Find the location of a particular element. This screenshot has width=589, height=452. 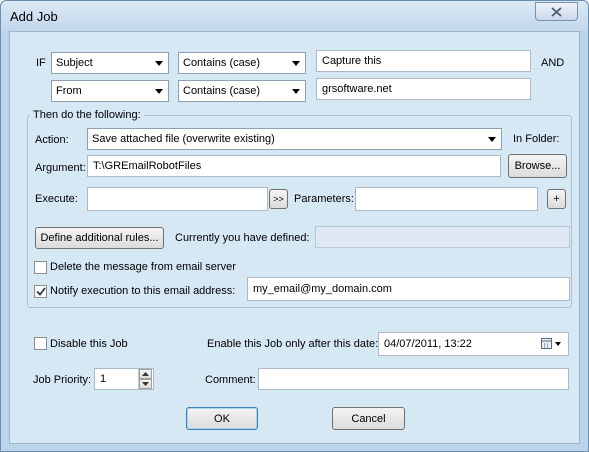

condition1-field-value: Subject is located at coordinates (74, 63).